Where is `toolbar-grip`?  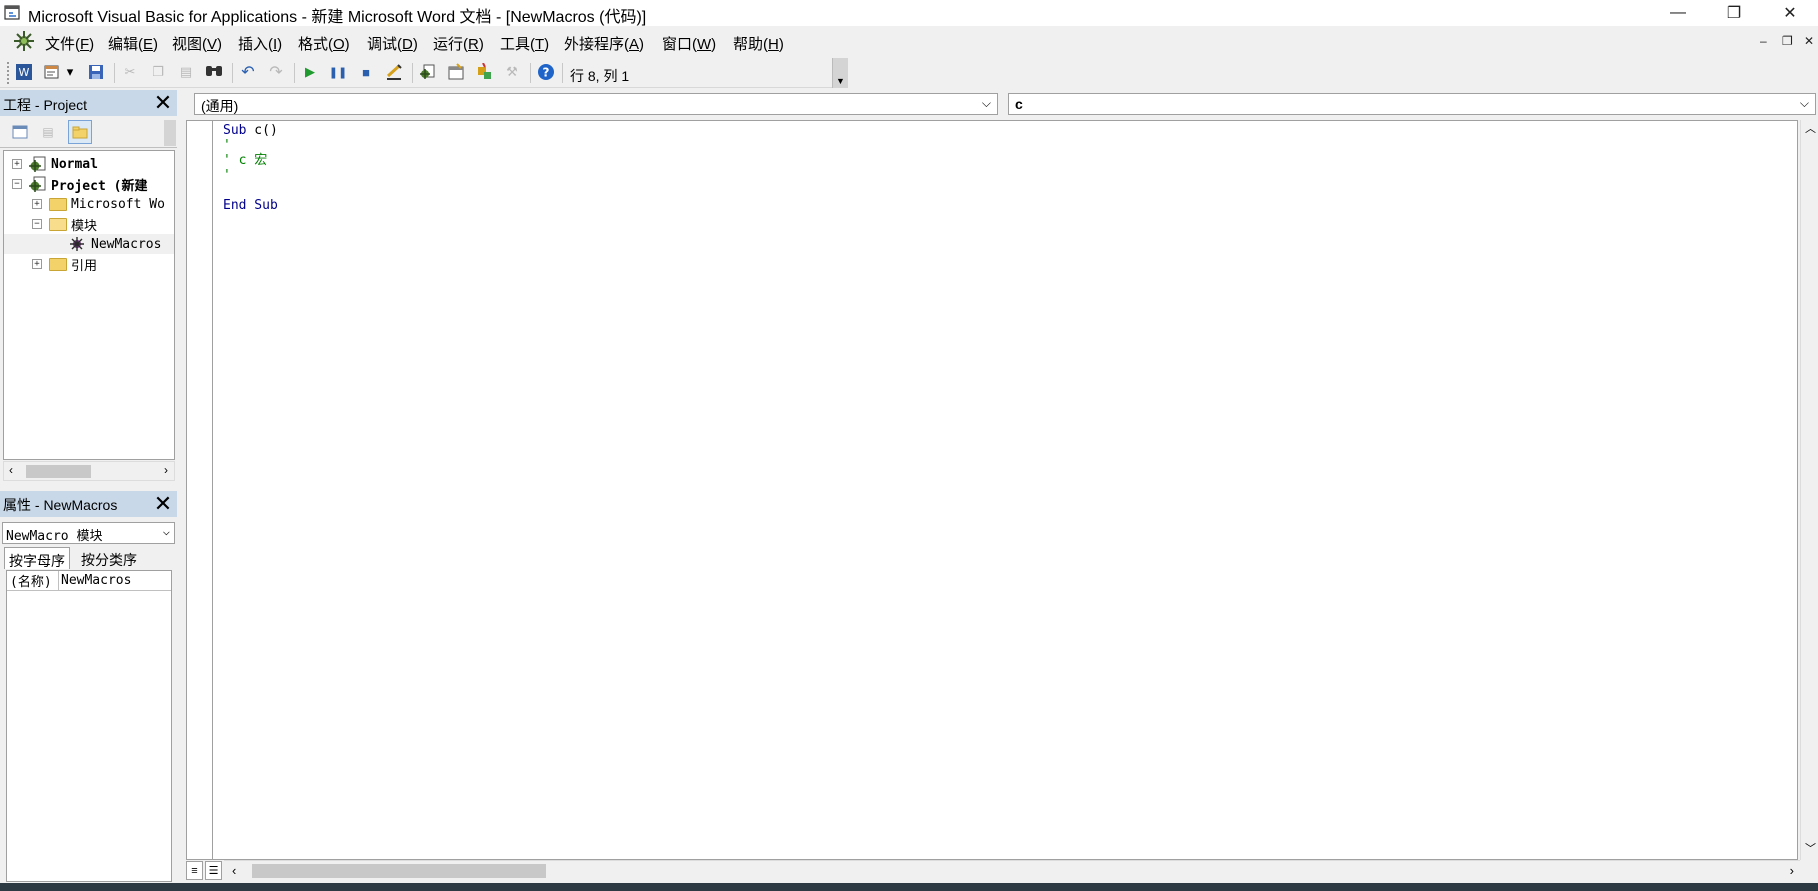 toolbar-grip is located at coordinates (8, 73).